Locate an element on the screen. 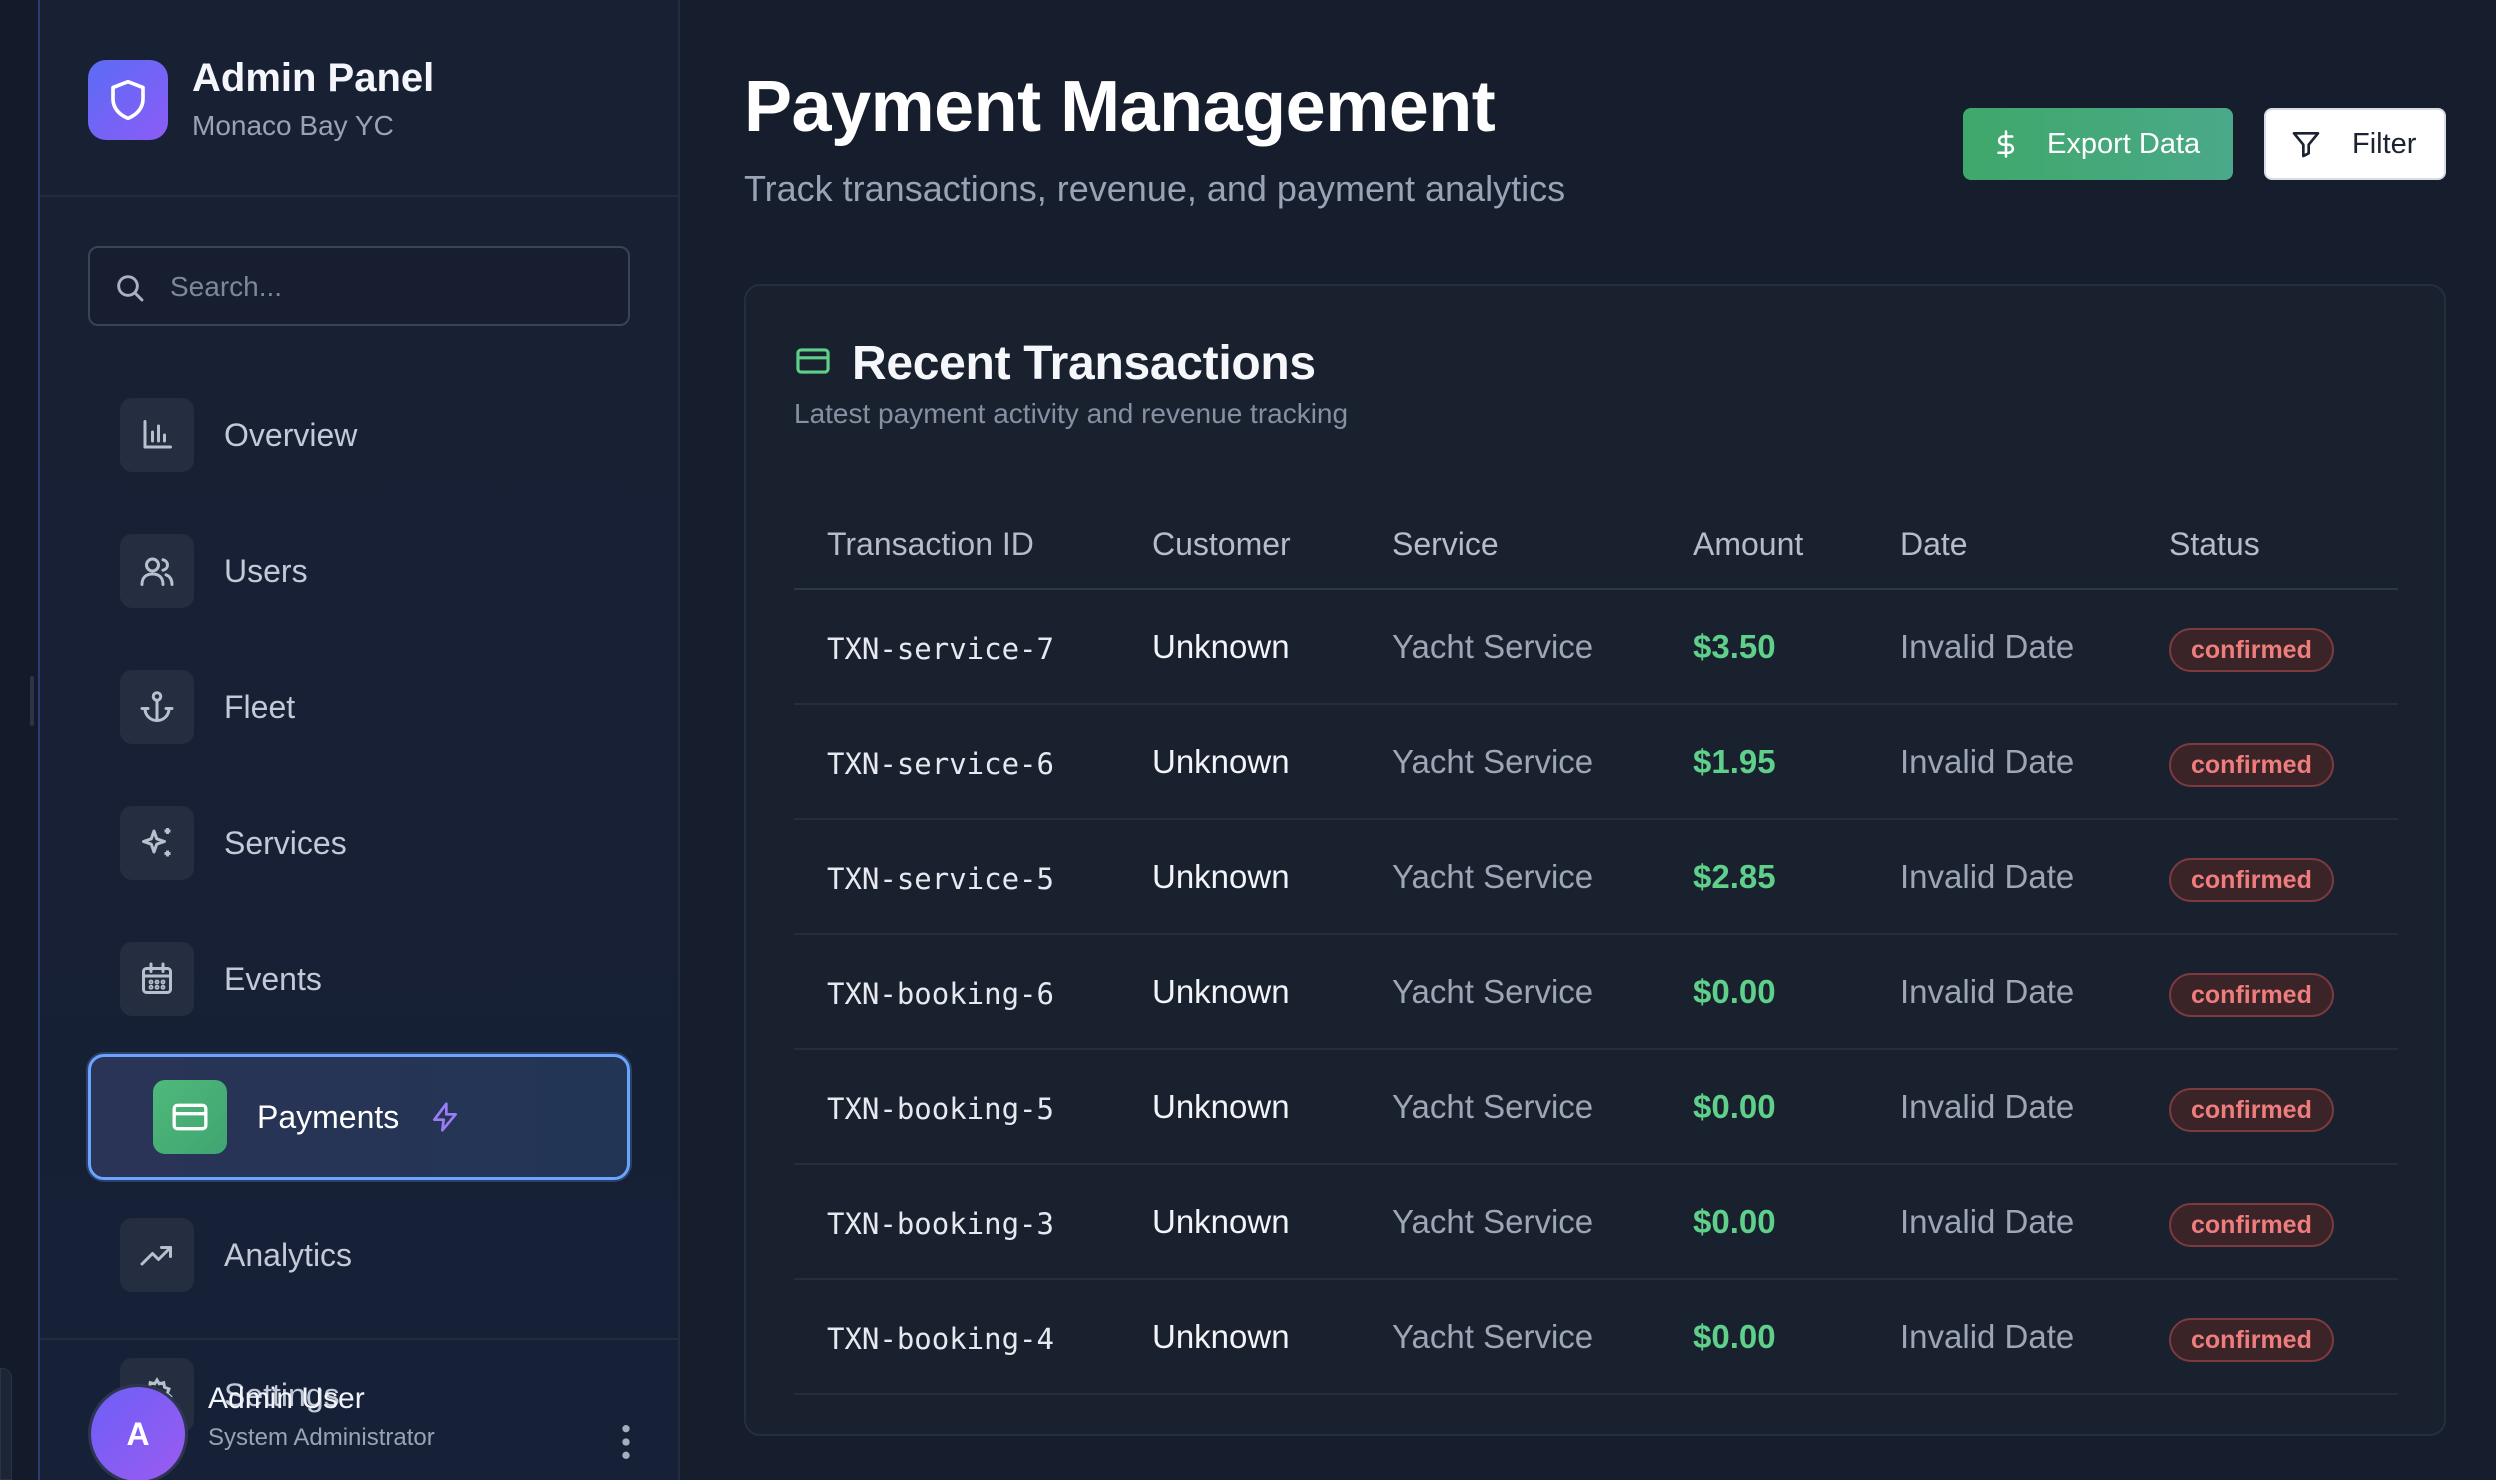  filter-button: Filter is located at coordinates (2355, 144).